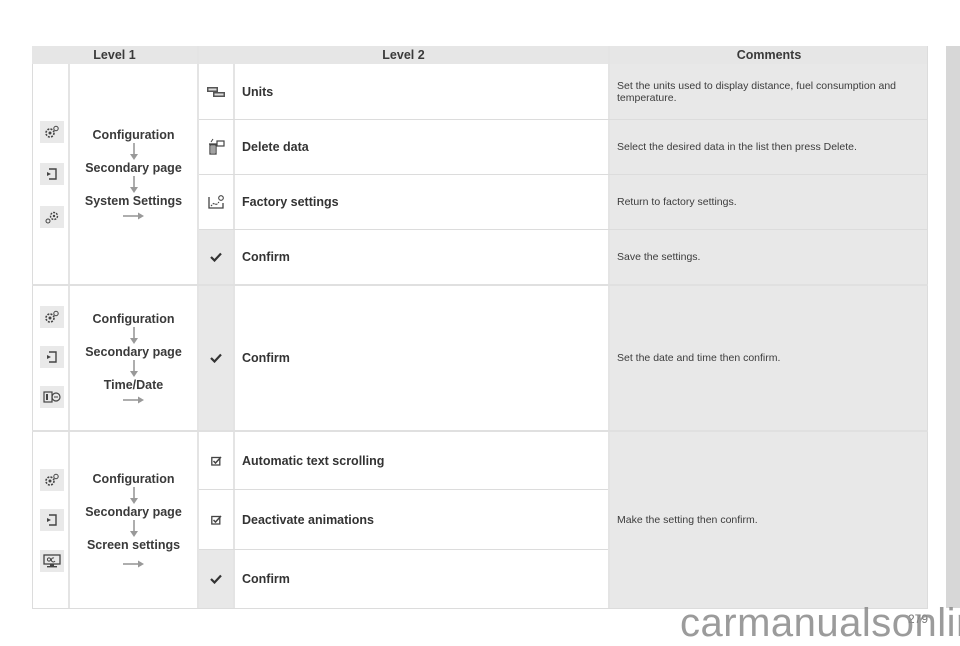  I want to click on factory-settings-icon, so click(216, 202).